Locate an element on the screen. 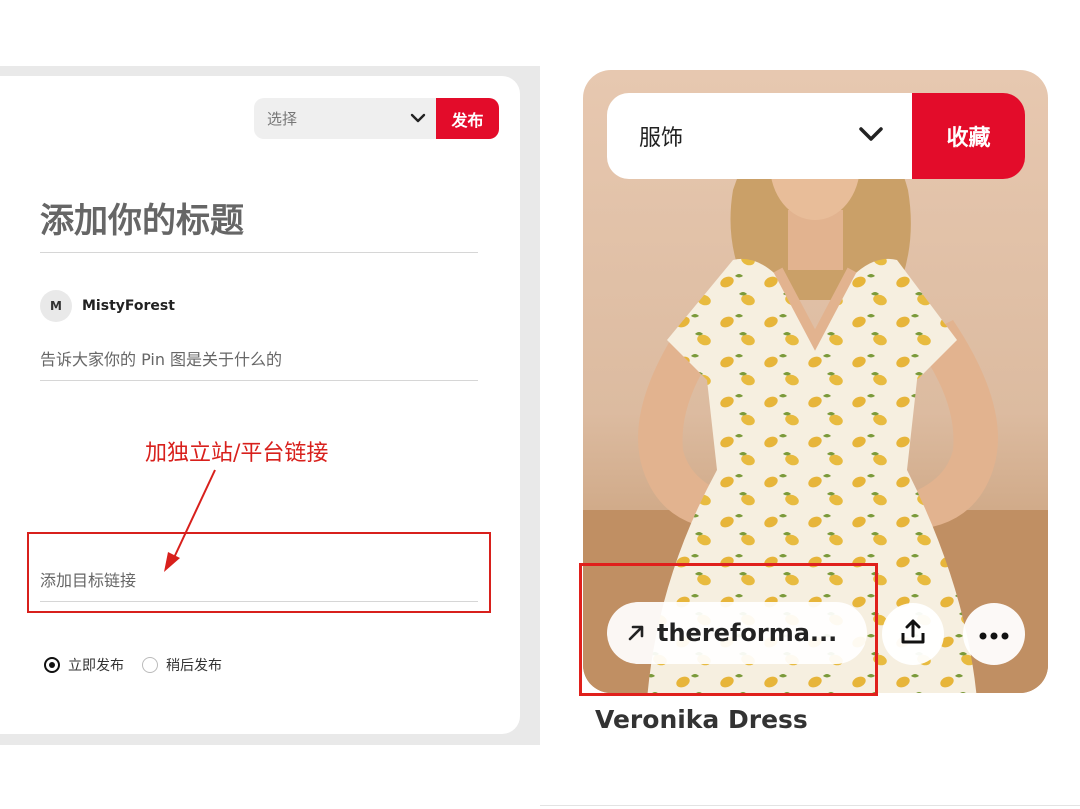  pin-save-button: 收藏 is located at coordinates (968, 136).